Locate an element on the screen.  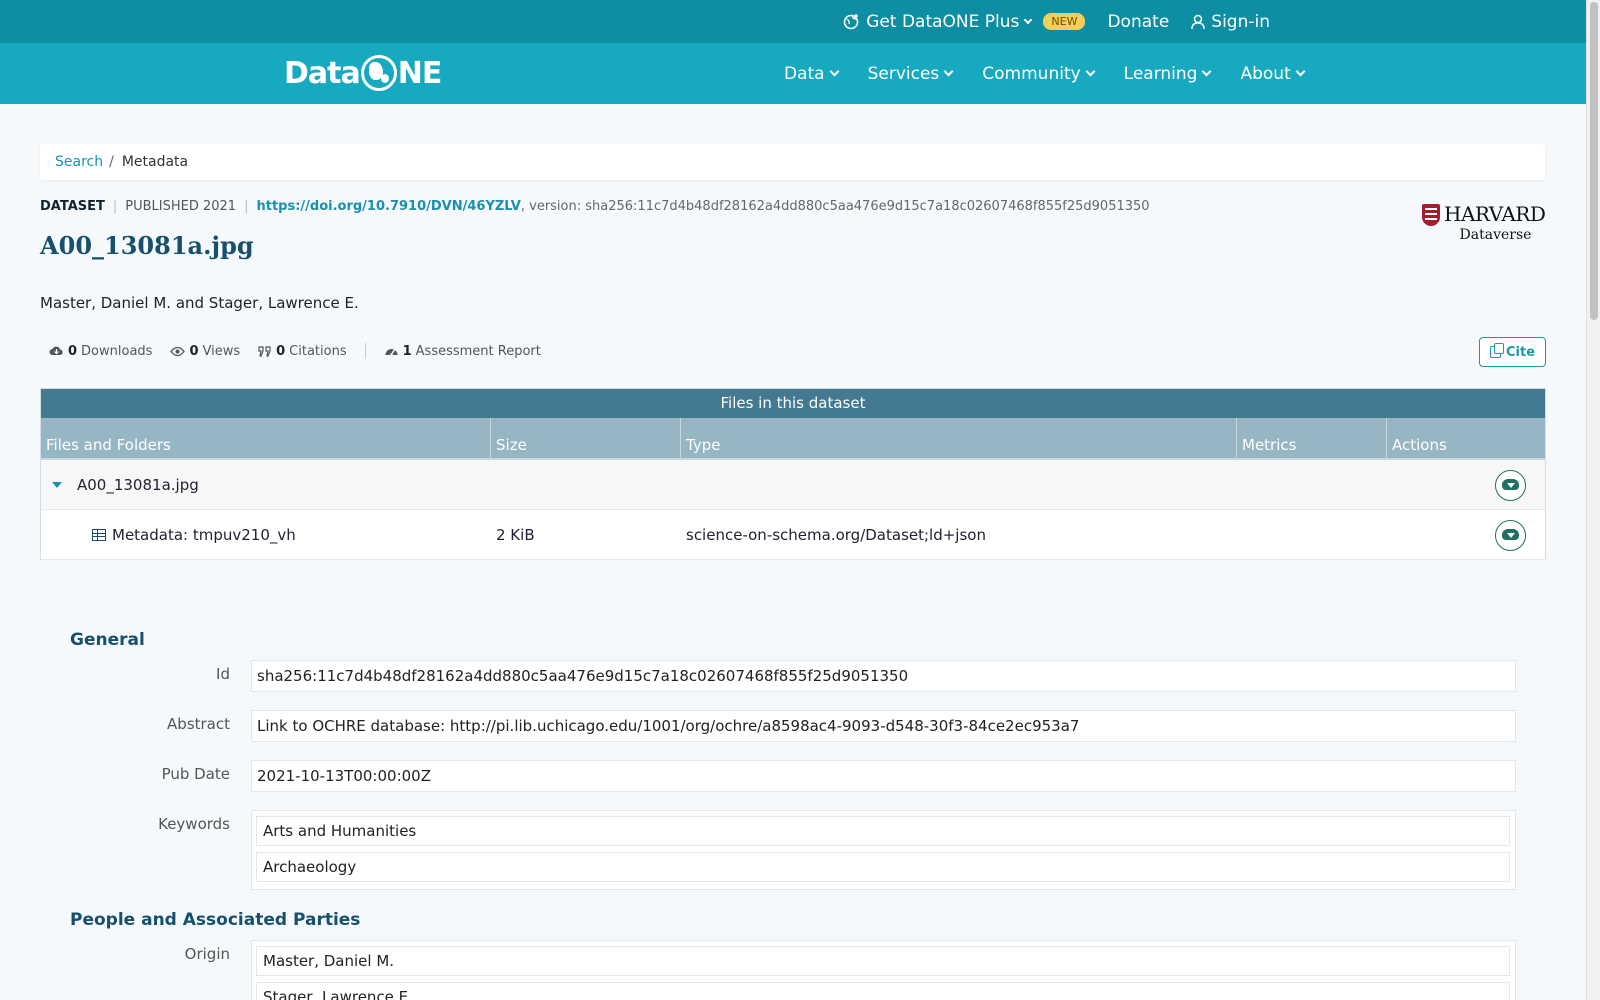
citations-label: Citations is located at coordinates (318, 351).